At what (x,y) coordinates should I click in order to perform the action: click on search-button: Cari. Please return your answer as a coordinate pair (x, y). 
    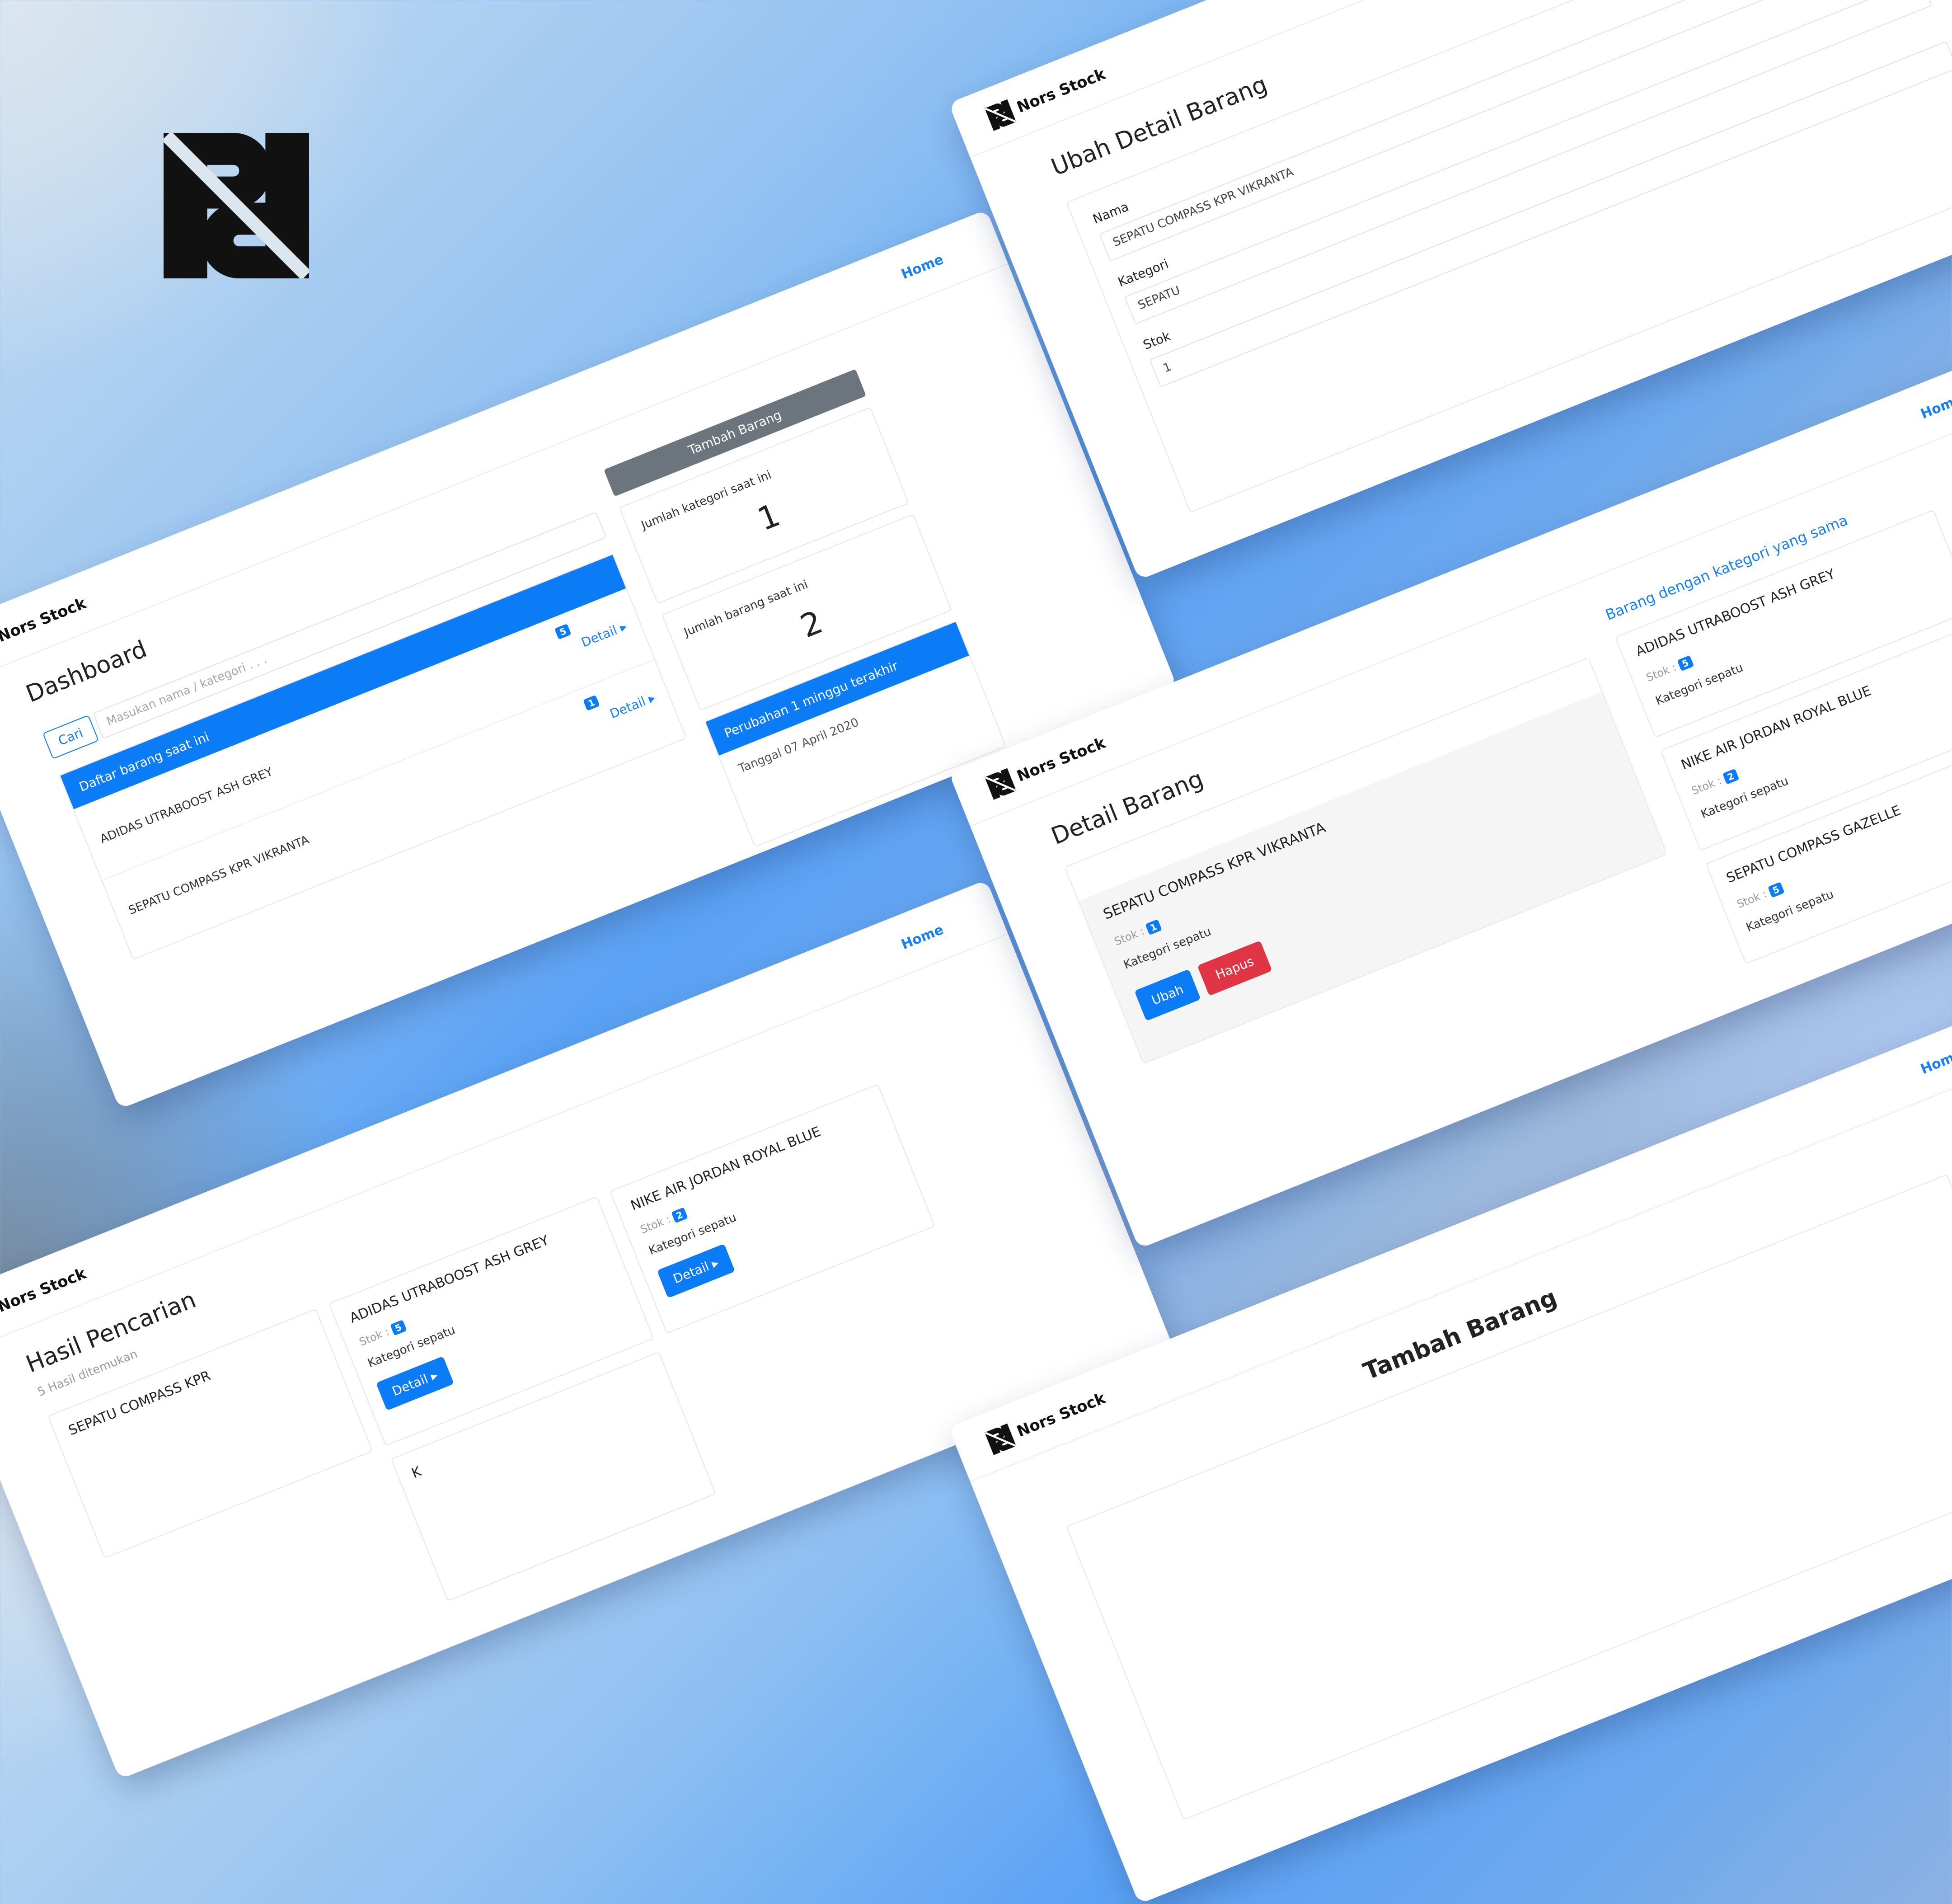
    Looking at the image, I should click on (70, 737).